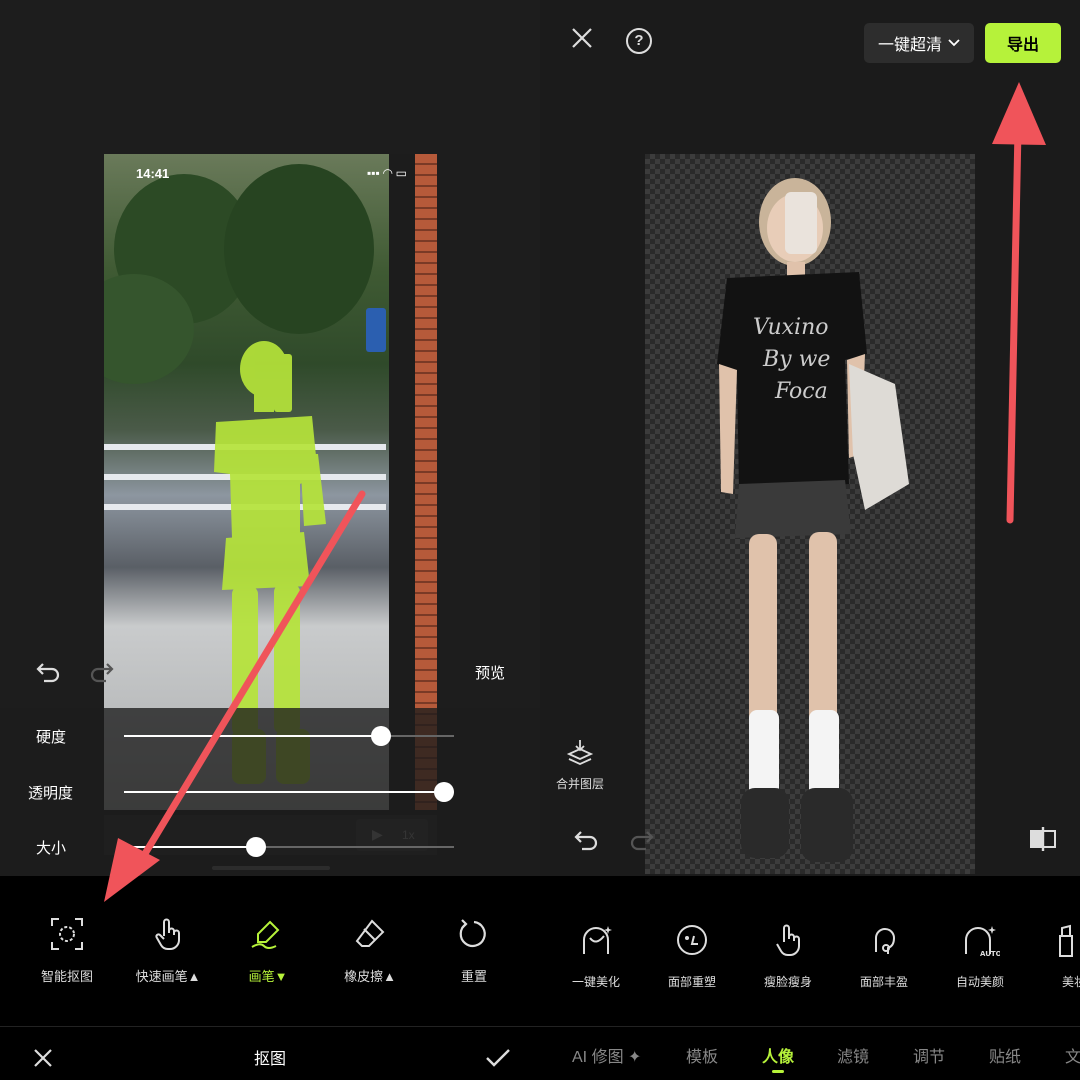 This screenshot has height=1080, width=1080. I want to click on confirm-check-icon, so click(498, 1058).